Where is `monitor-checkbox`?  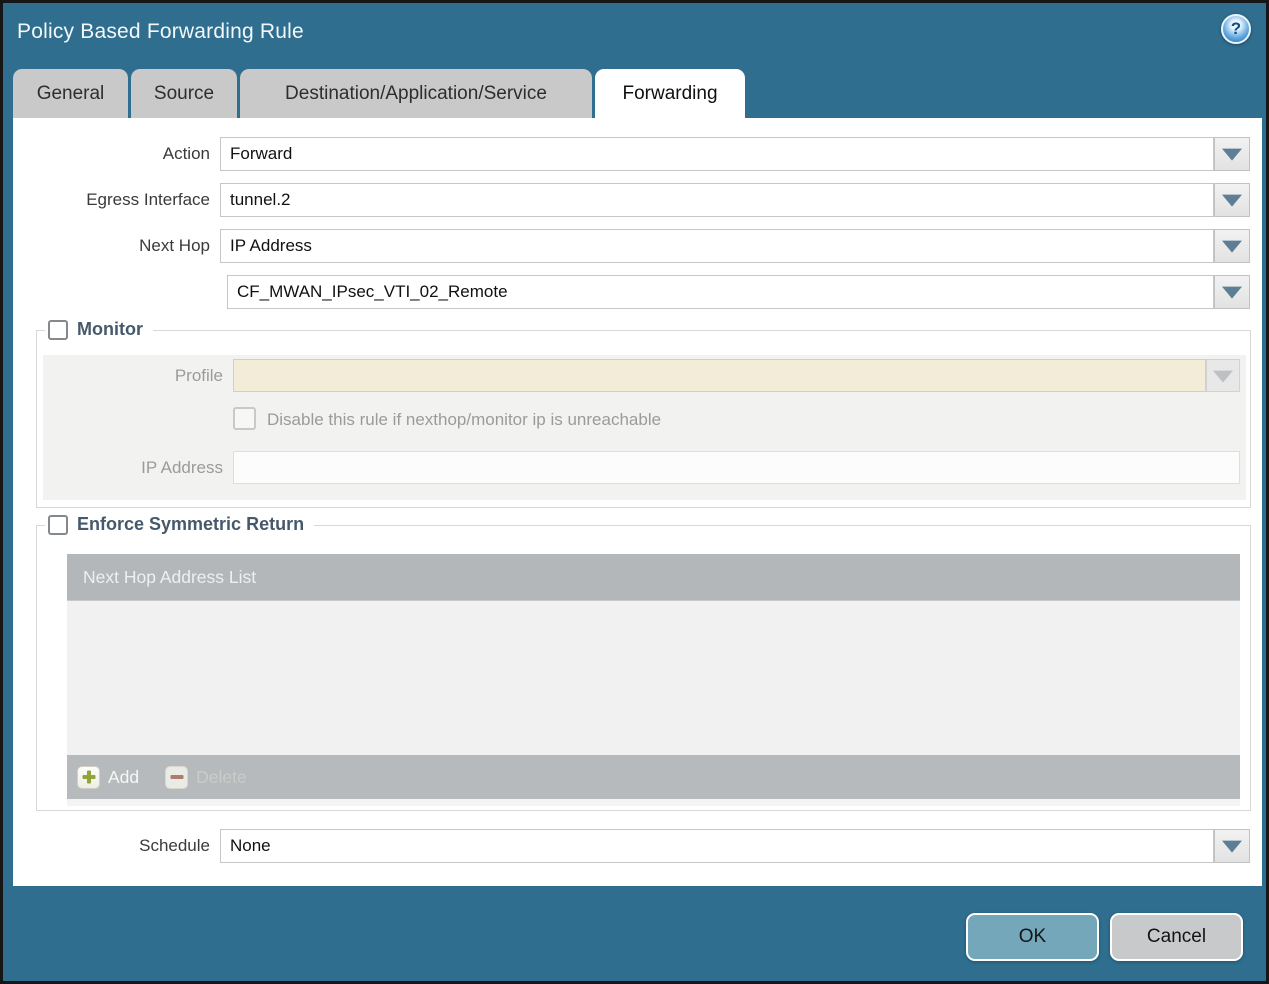 monitor-checkbox is located at coordinates (58, 329).